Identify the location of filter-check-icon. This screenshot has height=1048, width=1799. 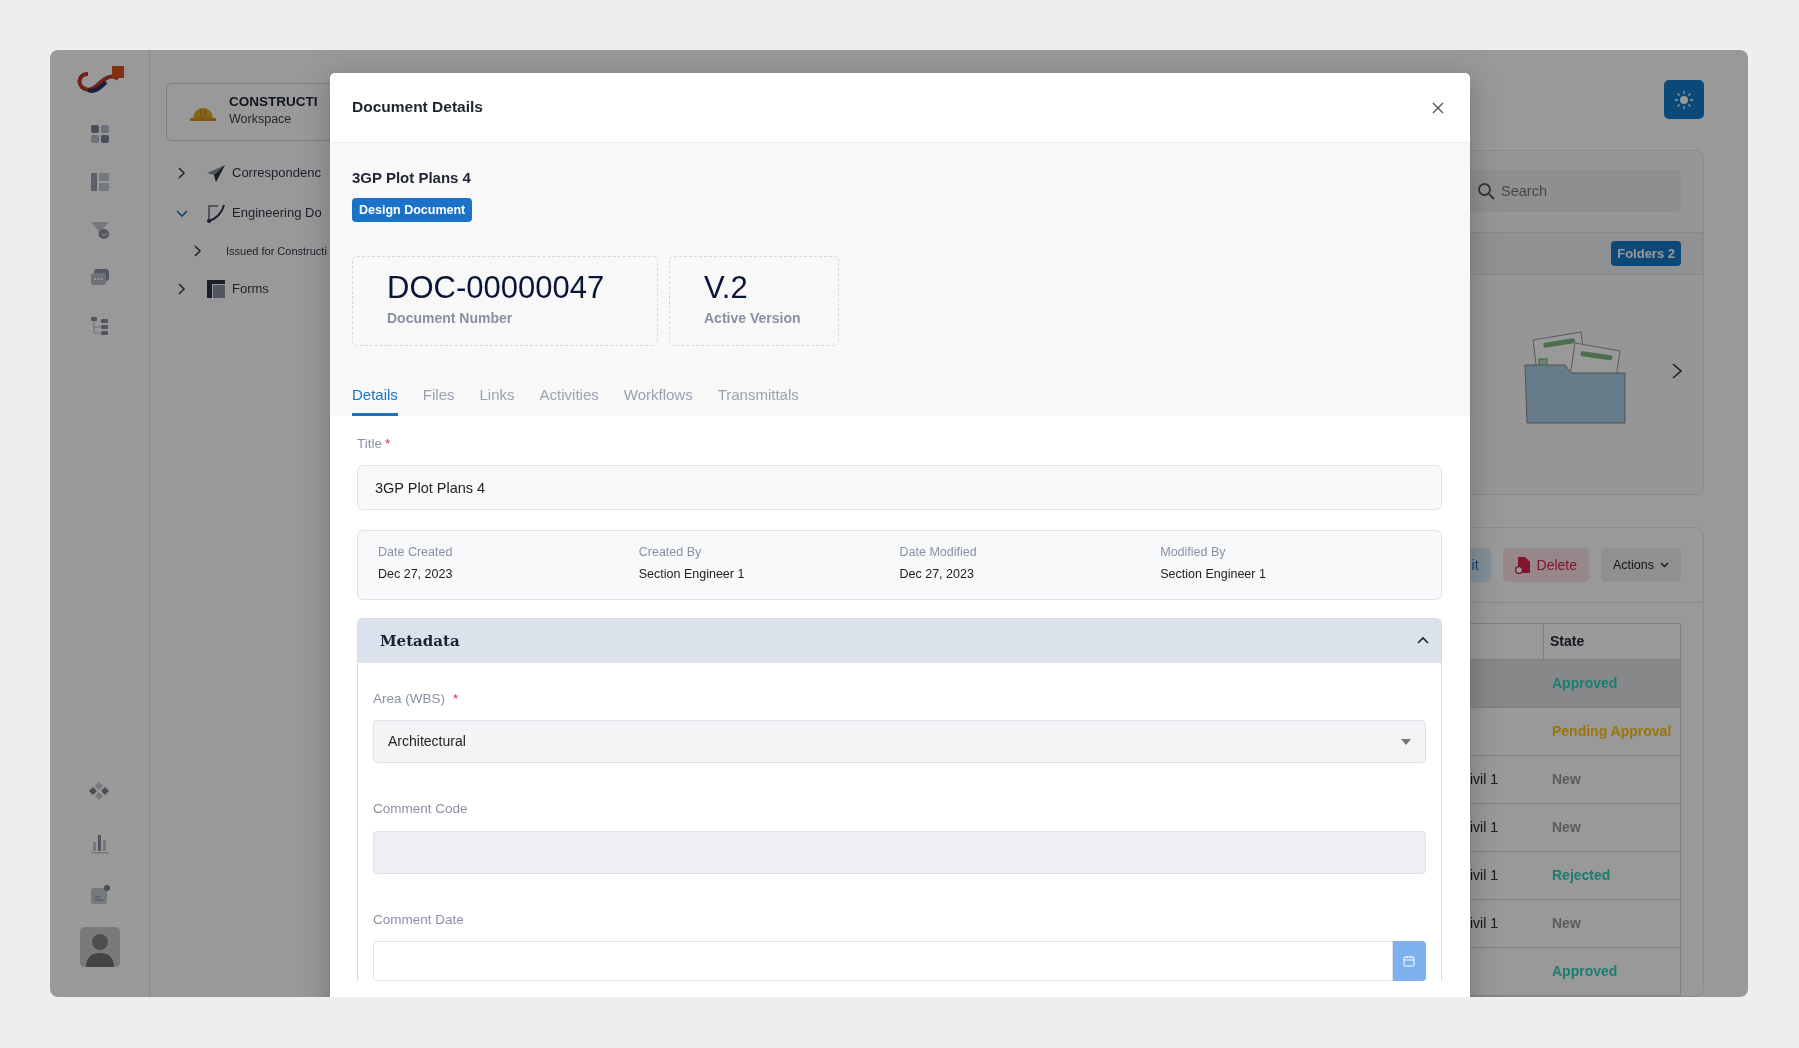
(99, 230).